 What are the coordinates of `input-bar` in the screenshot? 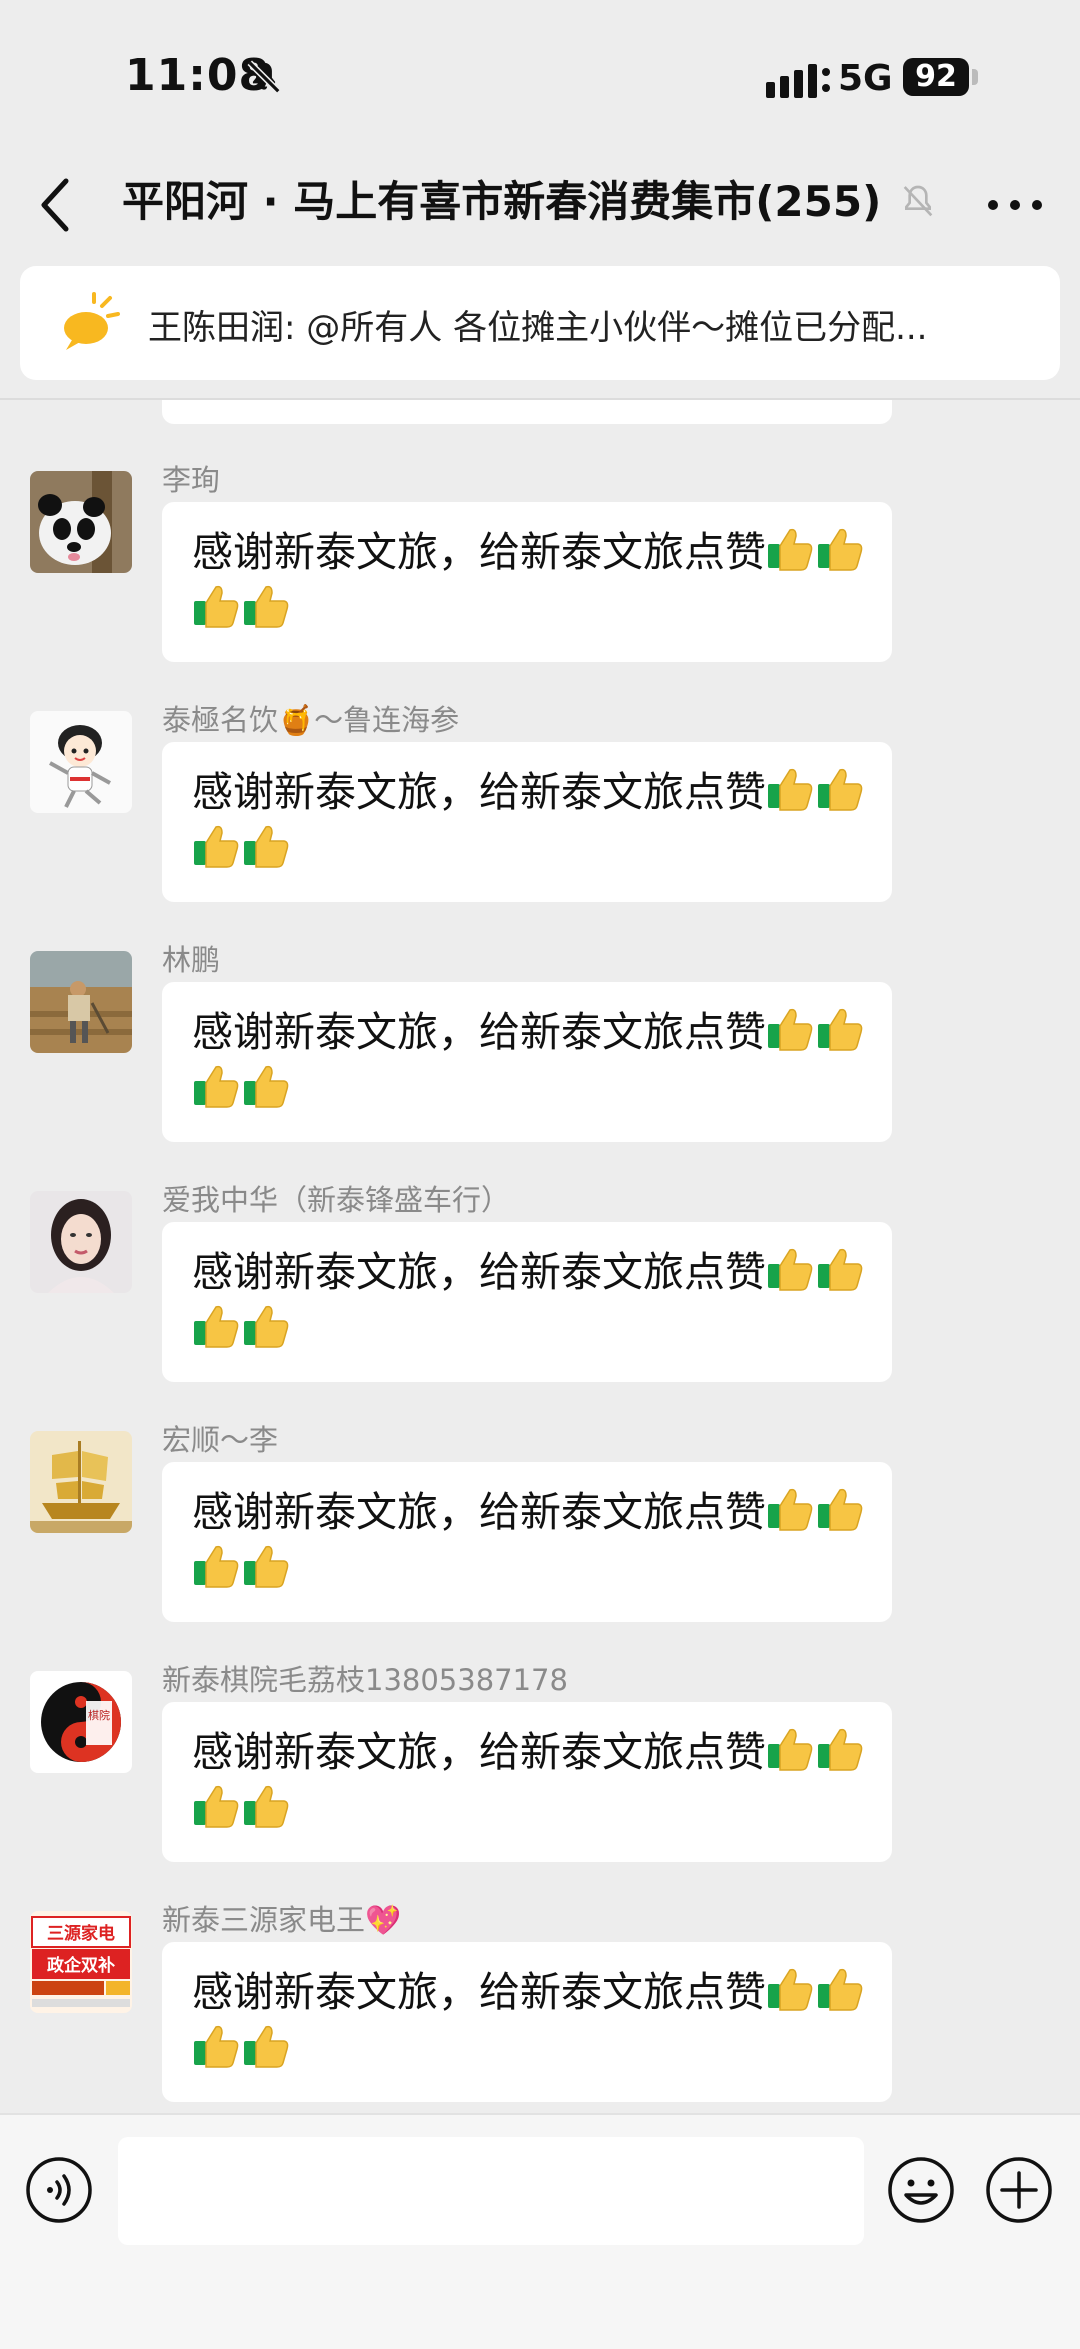 It's located at (540, 2231).